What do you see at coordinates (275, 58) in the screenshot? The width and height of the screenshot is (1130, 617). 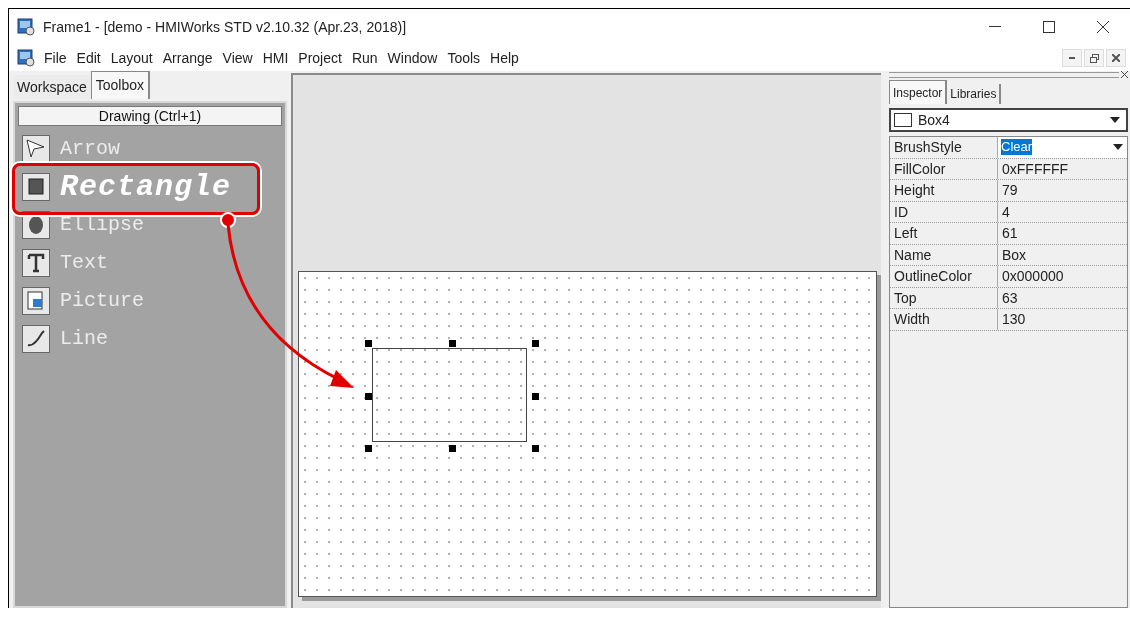 I see `menu-item: HMI` at bounding box center [275, 58].